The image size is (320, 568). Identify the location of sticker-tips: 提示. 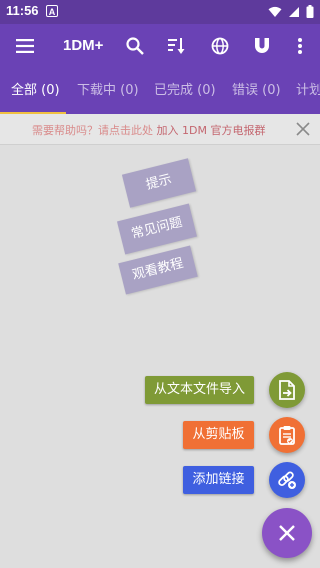
(159, 183).